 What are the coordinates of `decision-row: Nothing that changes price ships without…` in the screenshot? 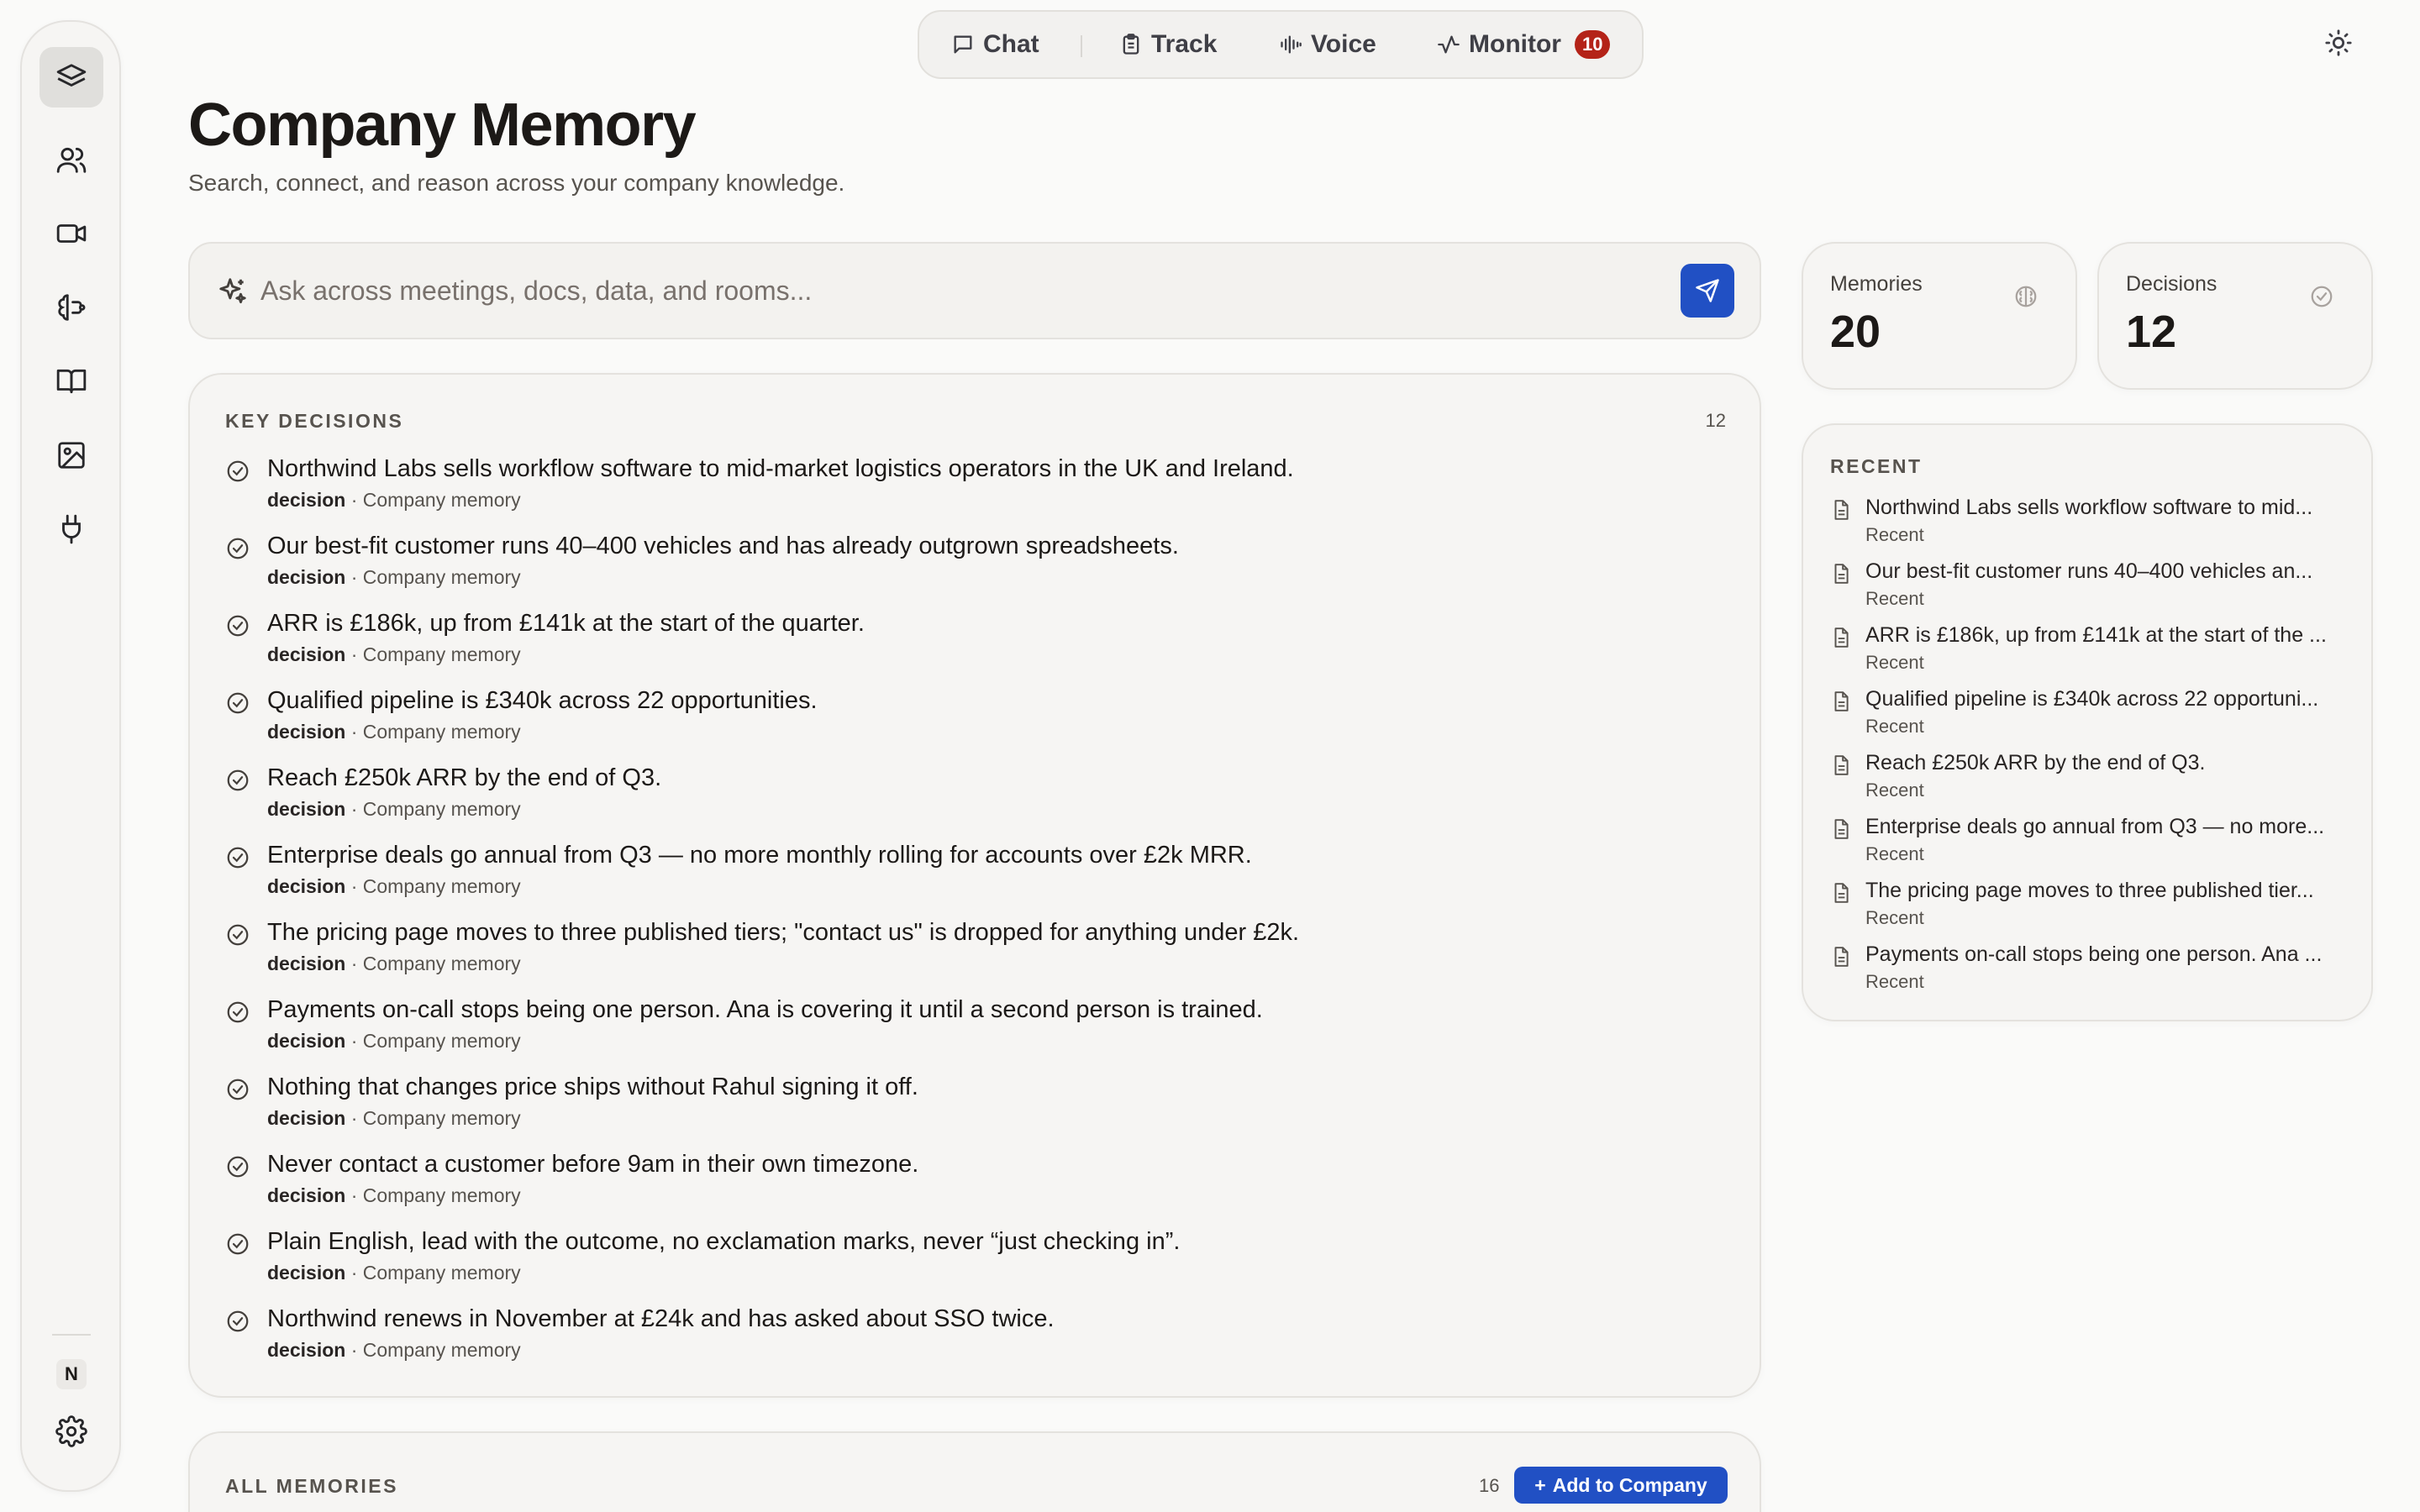 It's located at (973, 1112).